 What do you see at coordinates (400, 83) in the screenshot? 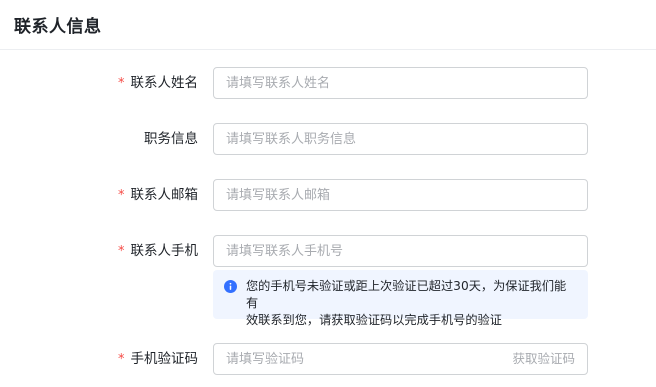
I see `contact-name-input` at bounding box center [400, 83].